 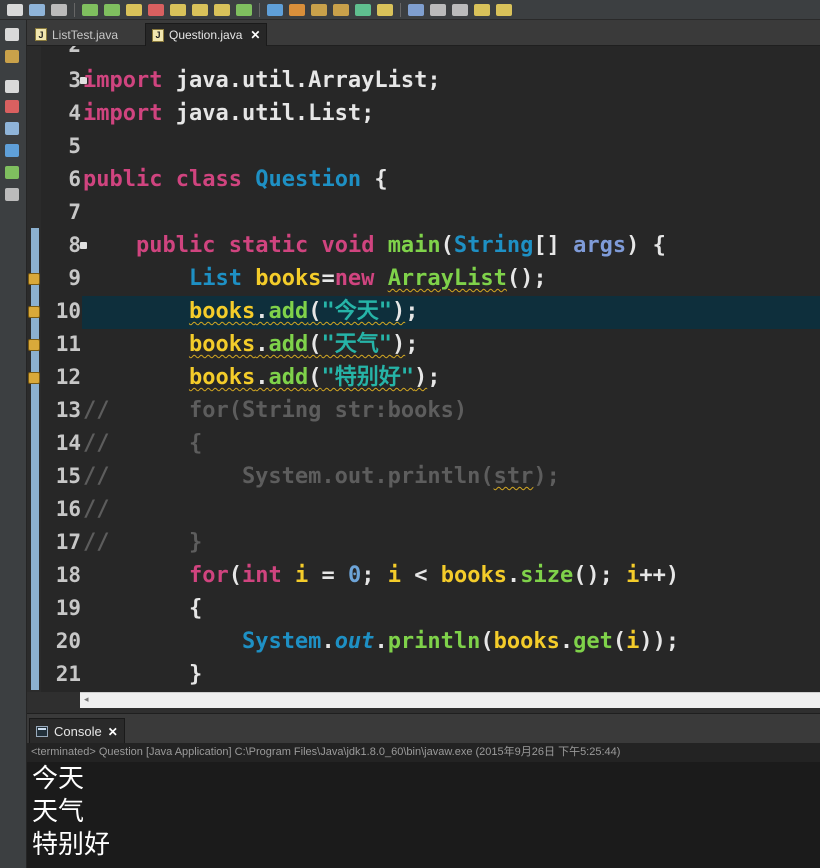 I want to click on line-number-gutter: 2 3 4 5 6 7 8 9 10 11 12 13 14 15 16 17 18 19 20 21, so click(x=64, y=369).